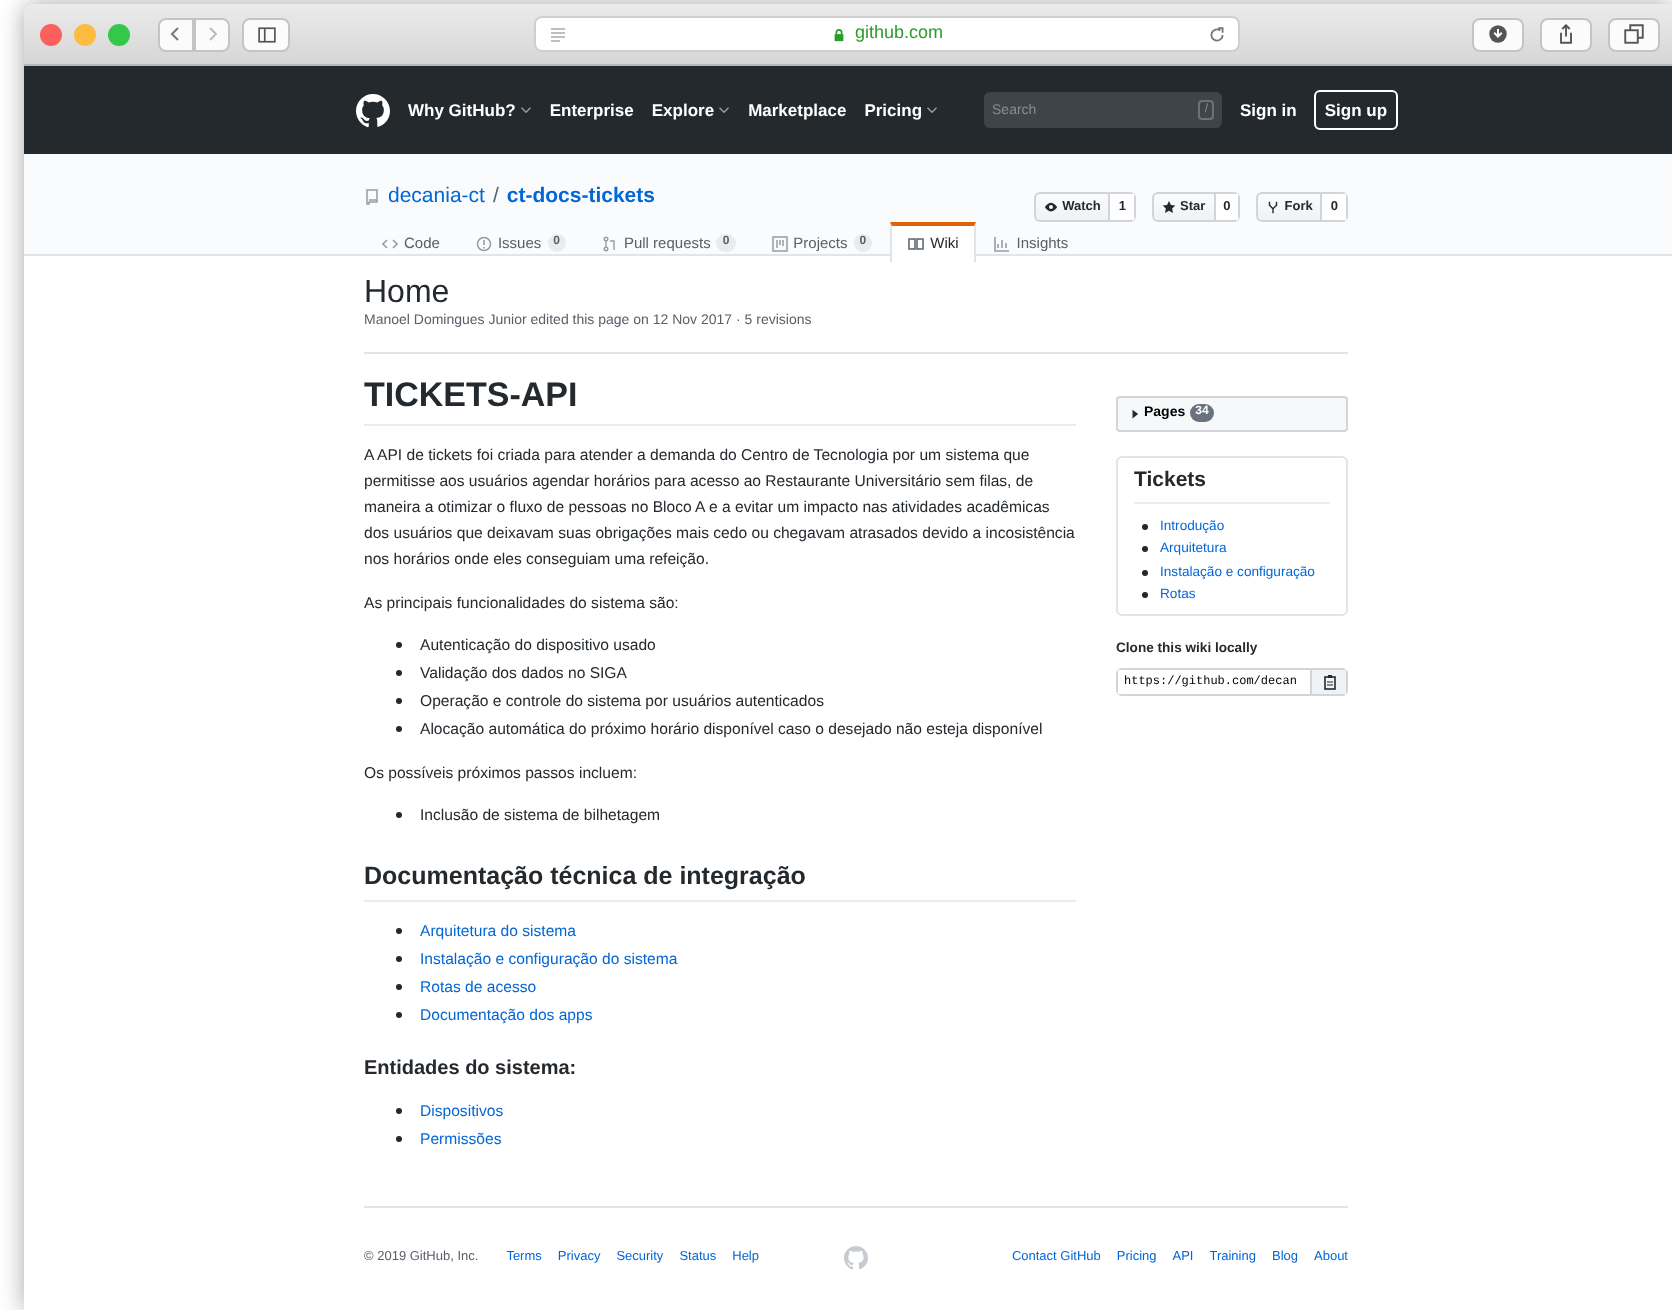 This screenshot has width=1672, height=1310. I want to click on graph-icon, so click(1002, 243).